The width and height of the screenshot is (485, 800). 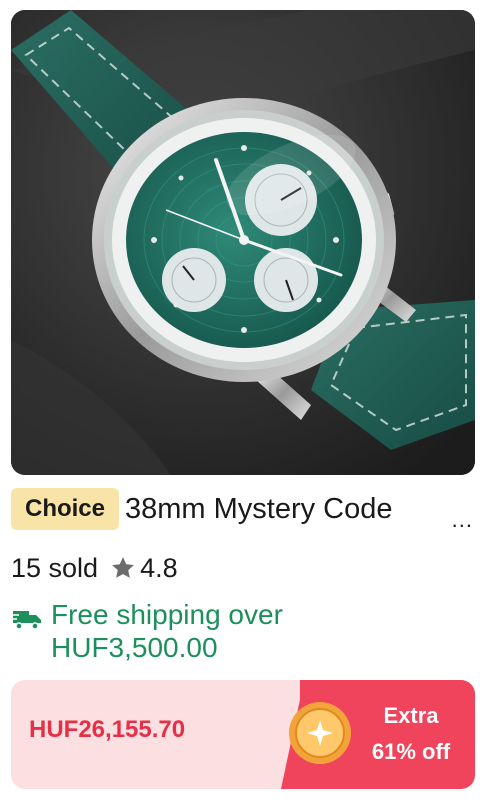 I want to click on promo-discount: Extra 61% off, so click(x=411, y=734).